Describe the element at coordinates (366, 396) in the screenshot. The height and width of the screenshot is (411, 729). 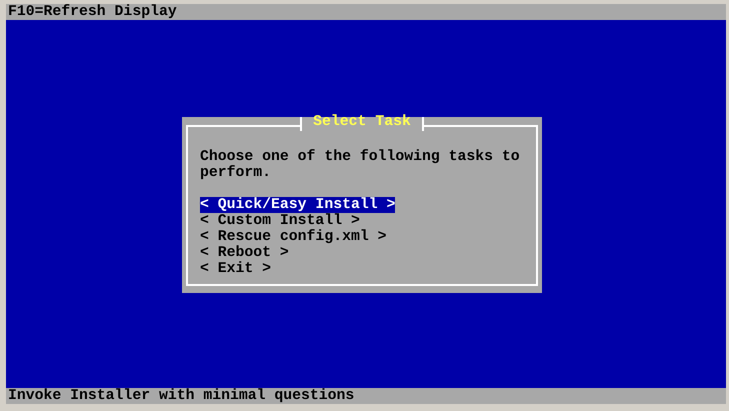
I see `status-bar: Invoke Installer with minimal questions` at that location.